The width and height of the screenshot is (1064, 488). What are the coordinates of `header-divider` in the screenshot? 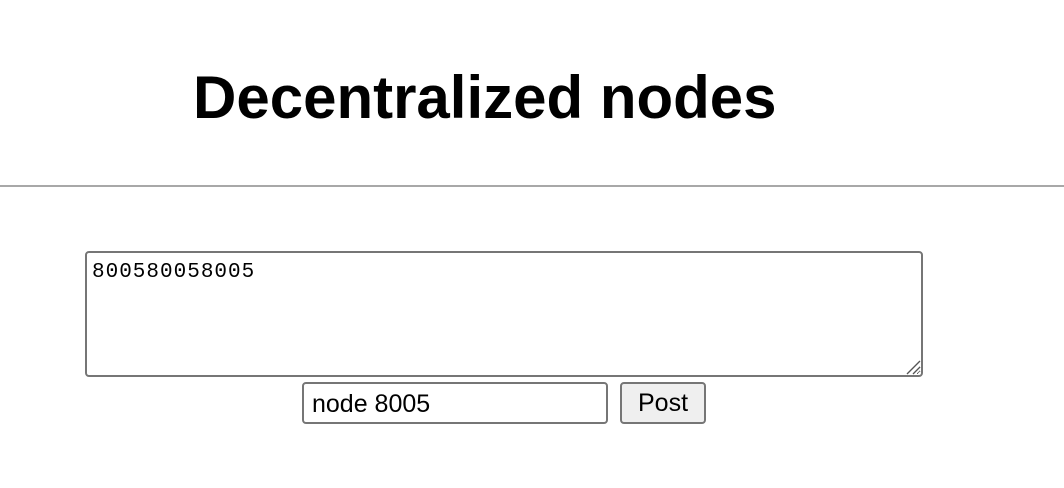 It's located at (532, 186).